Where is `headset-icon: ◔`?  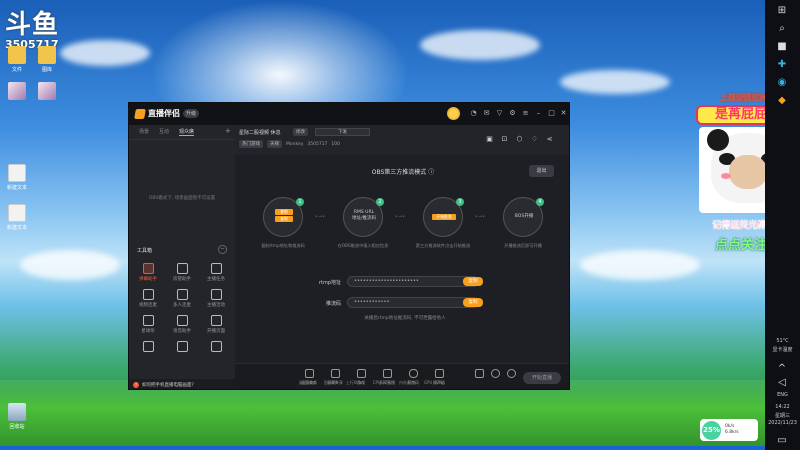
headset-icon: ◔ is located at coordinates (473, 113).